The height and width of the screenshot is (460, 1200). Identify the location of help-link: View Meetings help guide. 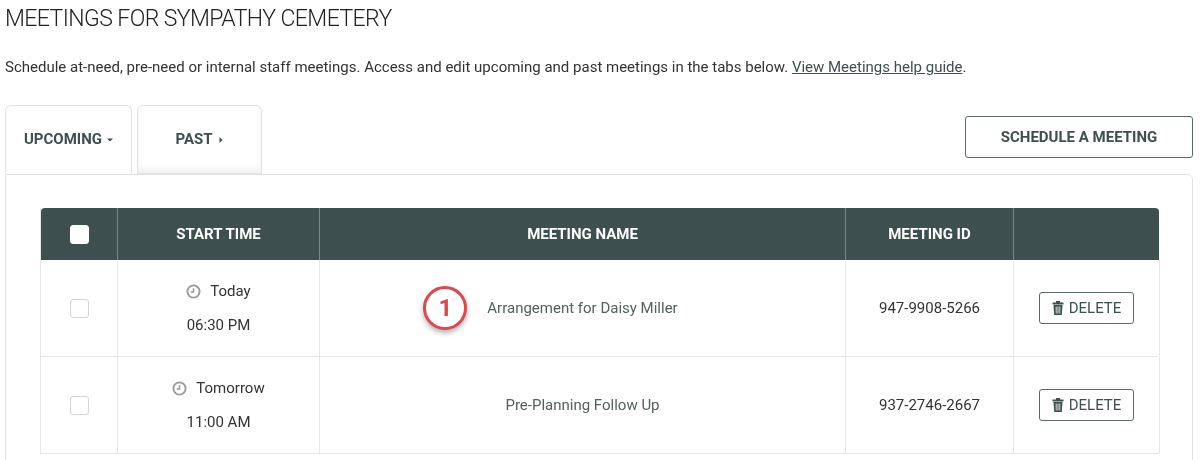
(877, 67).